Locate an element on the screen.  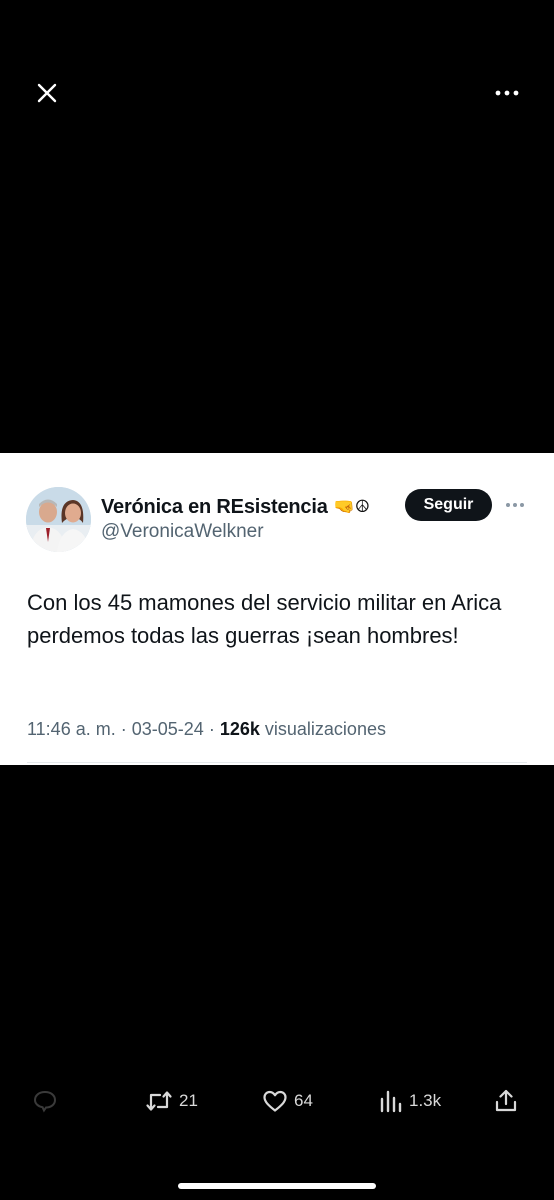
reply-icon is located at coordinates (45, 1101).